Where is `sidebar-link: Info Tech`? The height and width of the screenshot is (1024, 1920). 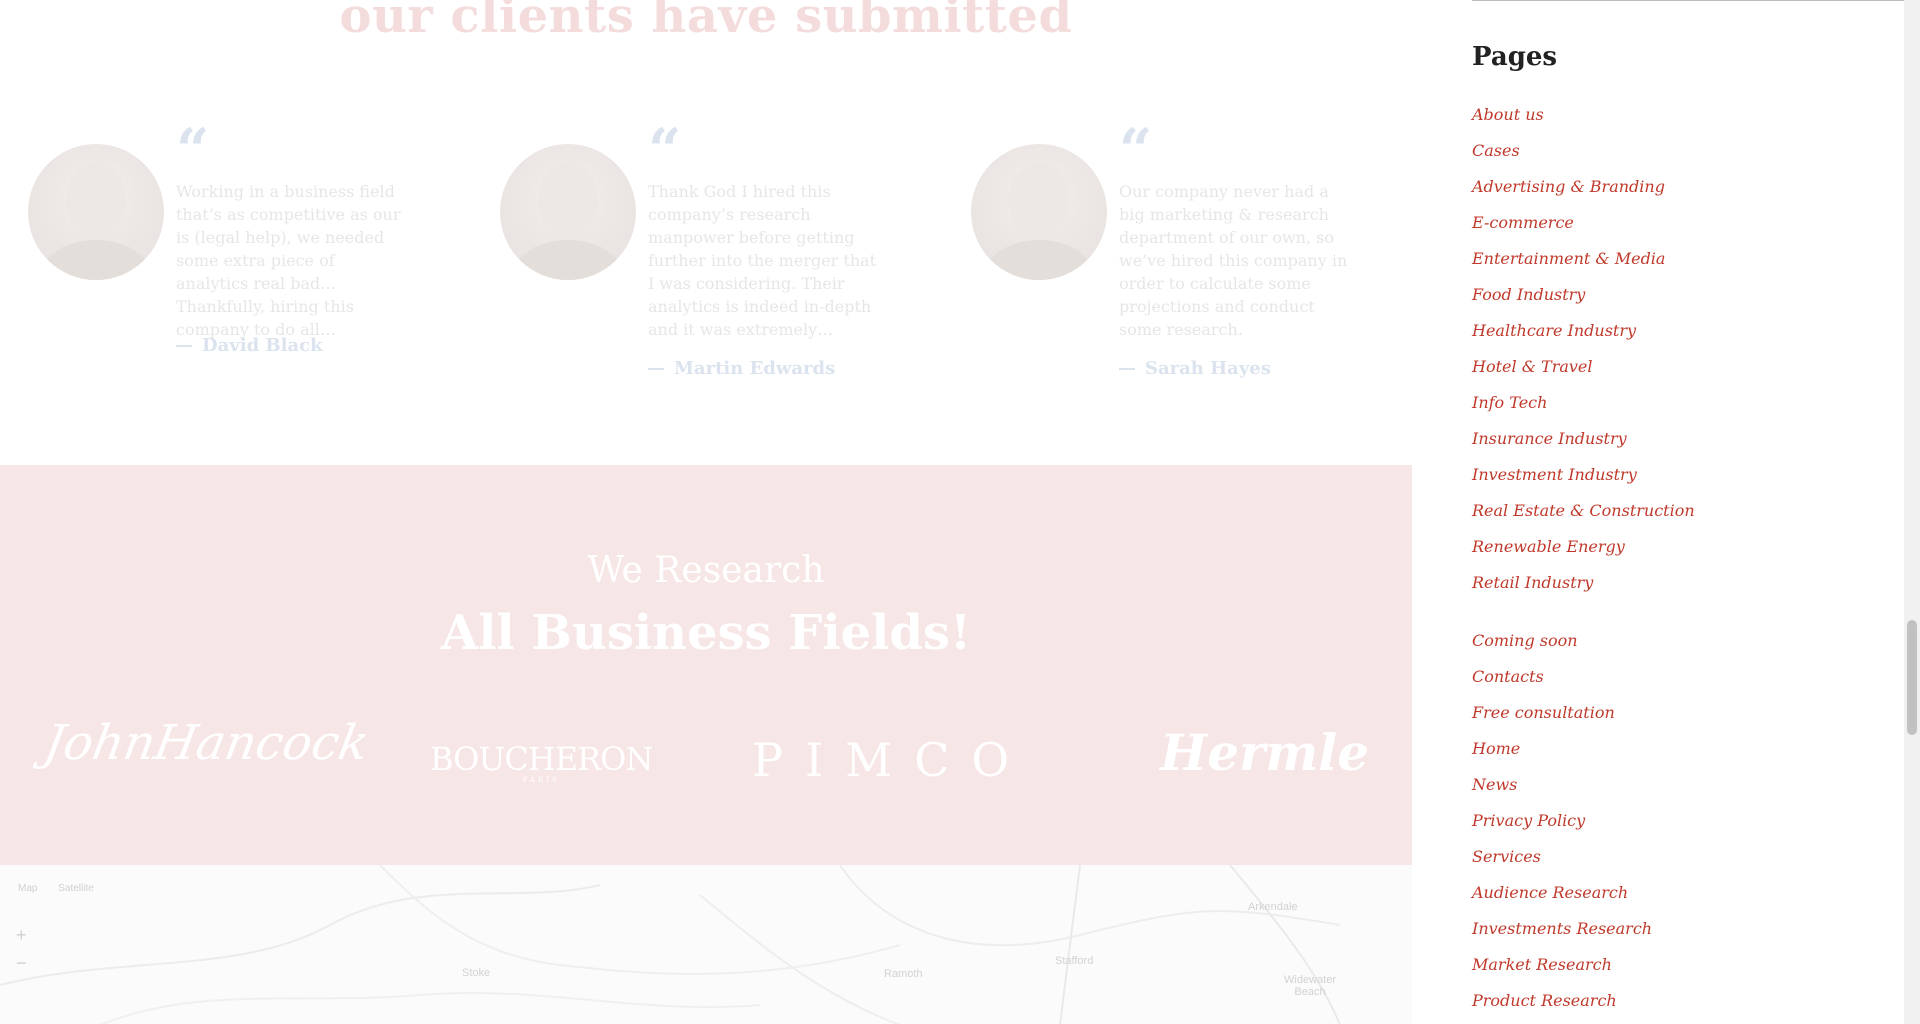
sidebar-link: Info Tech is located at coordinates (1509, 402).